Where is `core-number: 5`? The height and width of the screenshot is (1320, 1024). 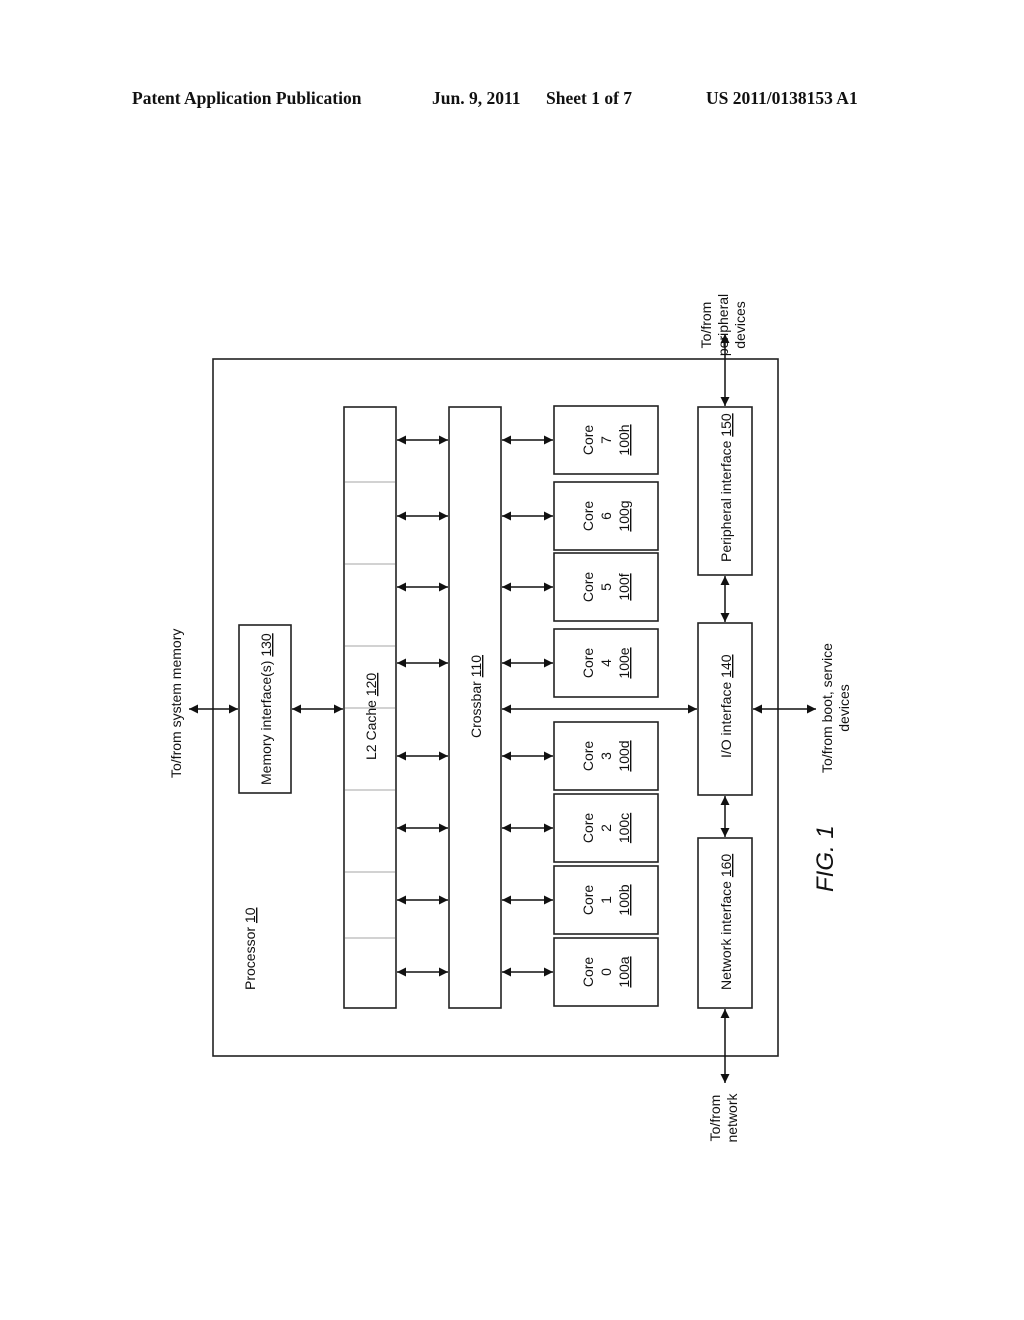 core-number: 5 is located at coordinates (606, 587).